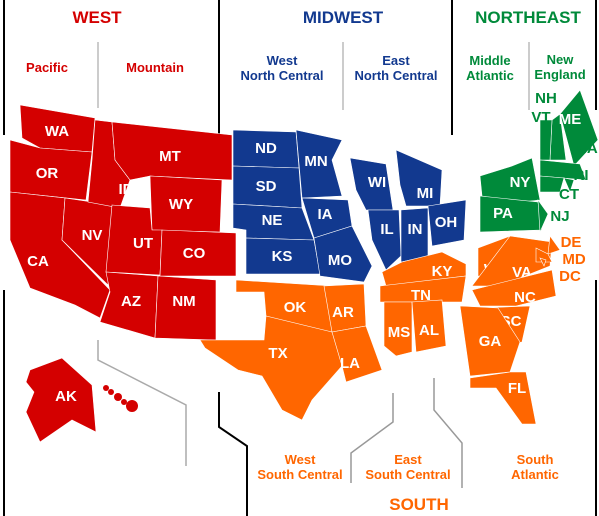 The height and width of the screenshot is (516, 599). Describe the element at coordinates (425, 193) in the screenshot. I see `state-label-mi: MI` at that location.